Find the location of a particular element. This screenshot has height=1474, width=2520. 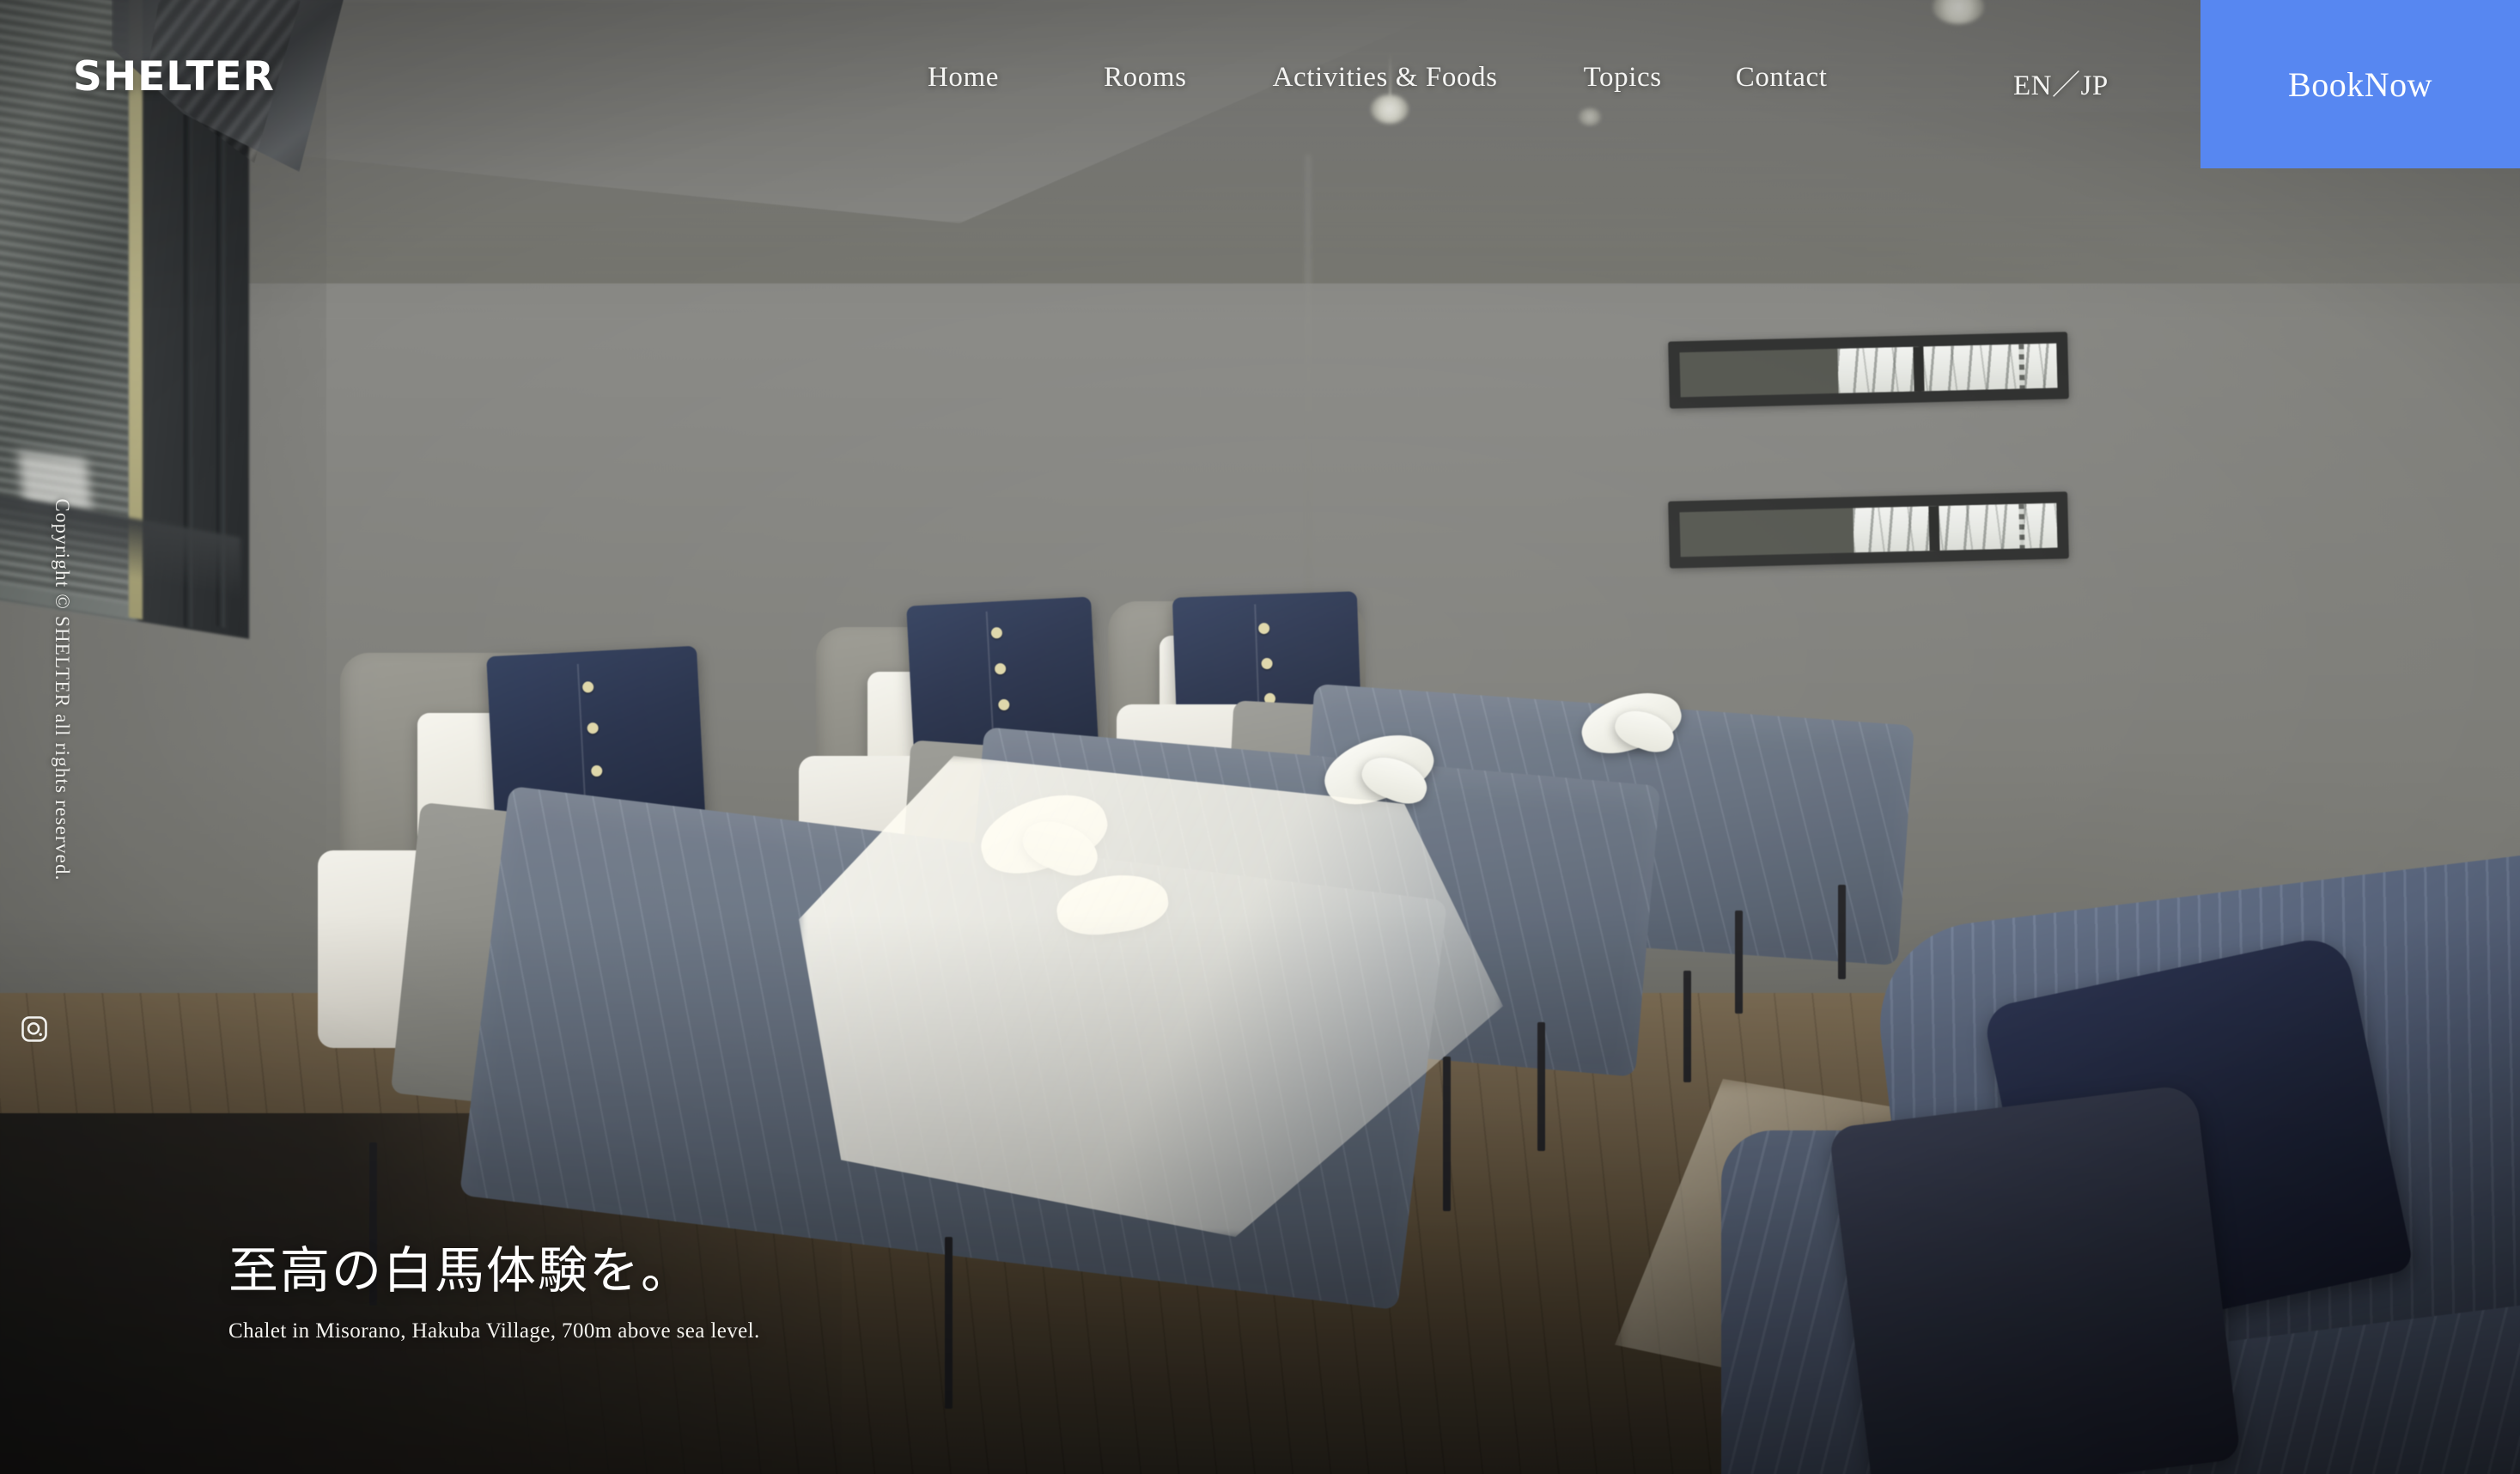

book-now-label: BookNow is located at coordinates (2360, 84).